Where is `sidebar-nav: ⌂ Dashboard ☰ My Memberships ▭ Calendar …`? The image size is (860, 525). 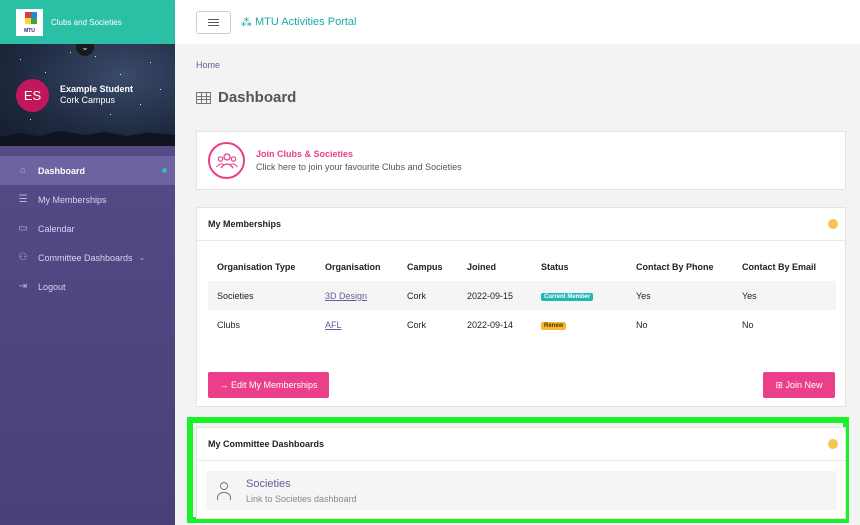
sidebar-nav: ⌂ Dashboard ☰ My Memberships ▭ Calendar … is located at coordinates (87, 228).